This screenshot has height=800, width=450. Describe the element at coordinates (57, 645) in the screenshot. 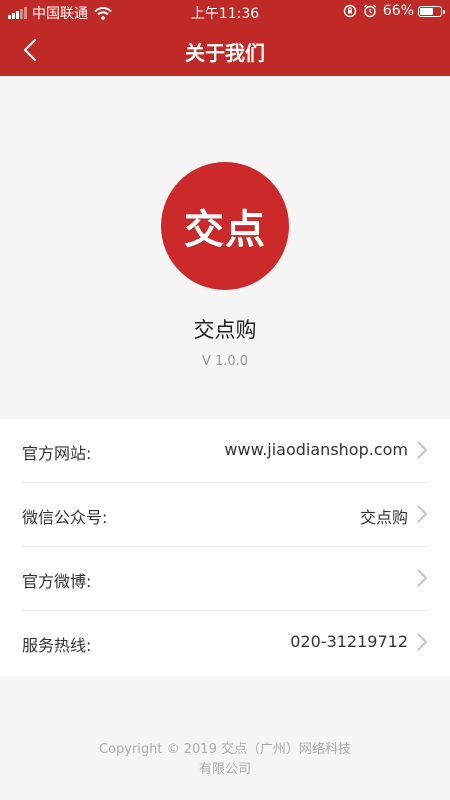

I see `row-label: 服务热线:` at that location.